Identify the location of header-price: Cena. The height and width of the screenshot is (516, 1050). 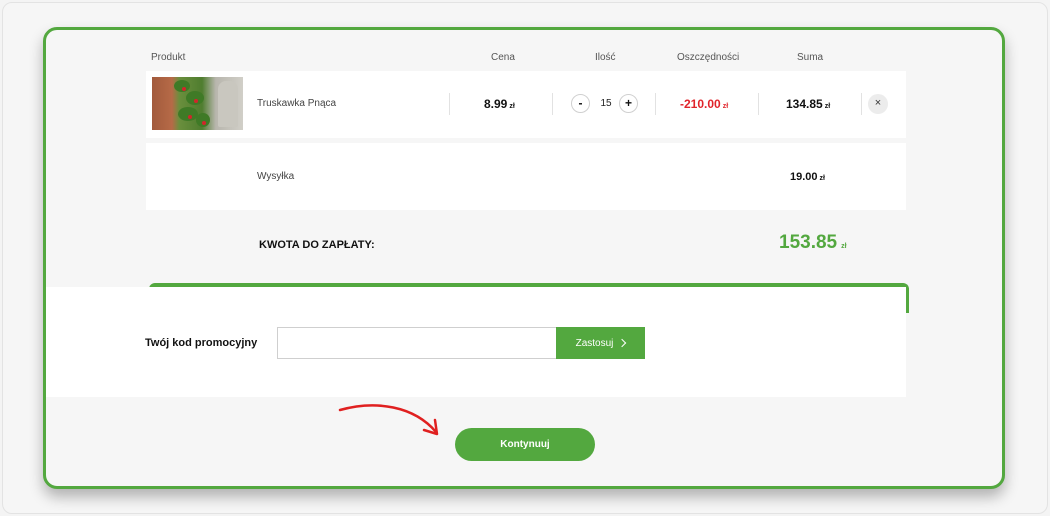
(503, 57).